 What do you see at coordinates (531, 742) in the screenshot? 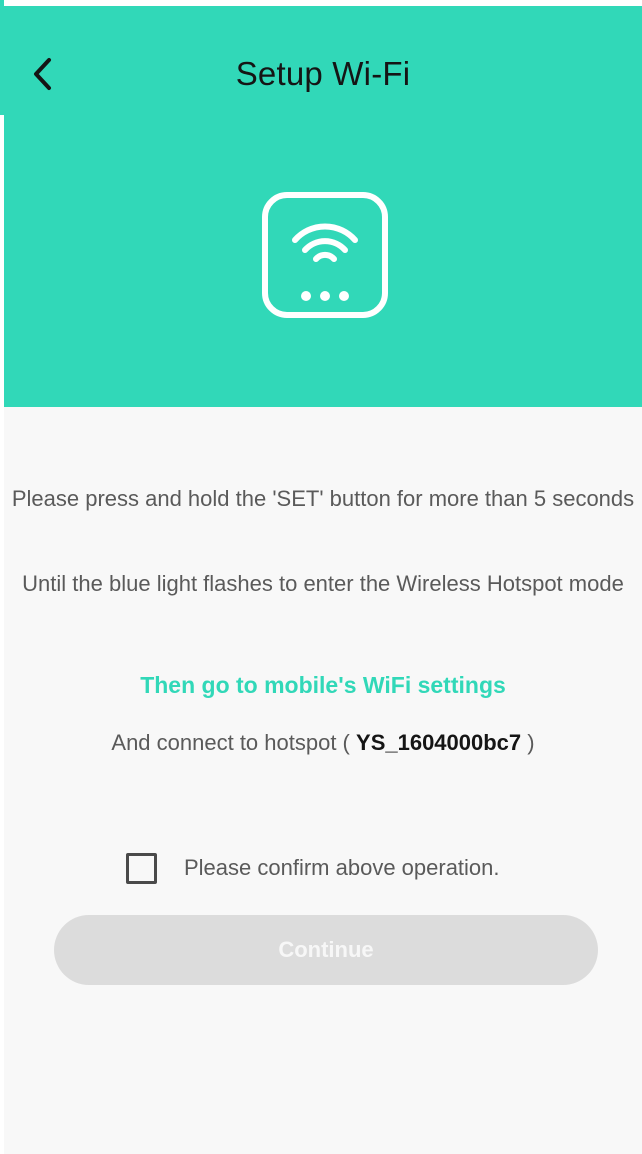
I see `hotspot-suffix: )` at bounding box center [531, 742].